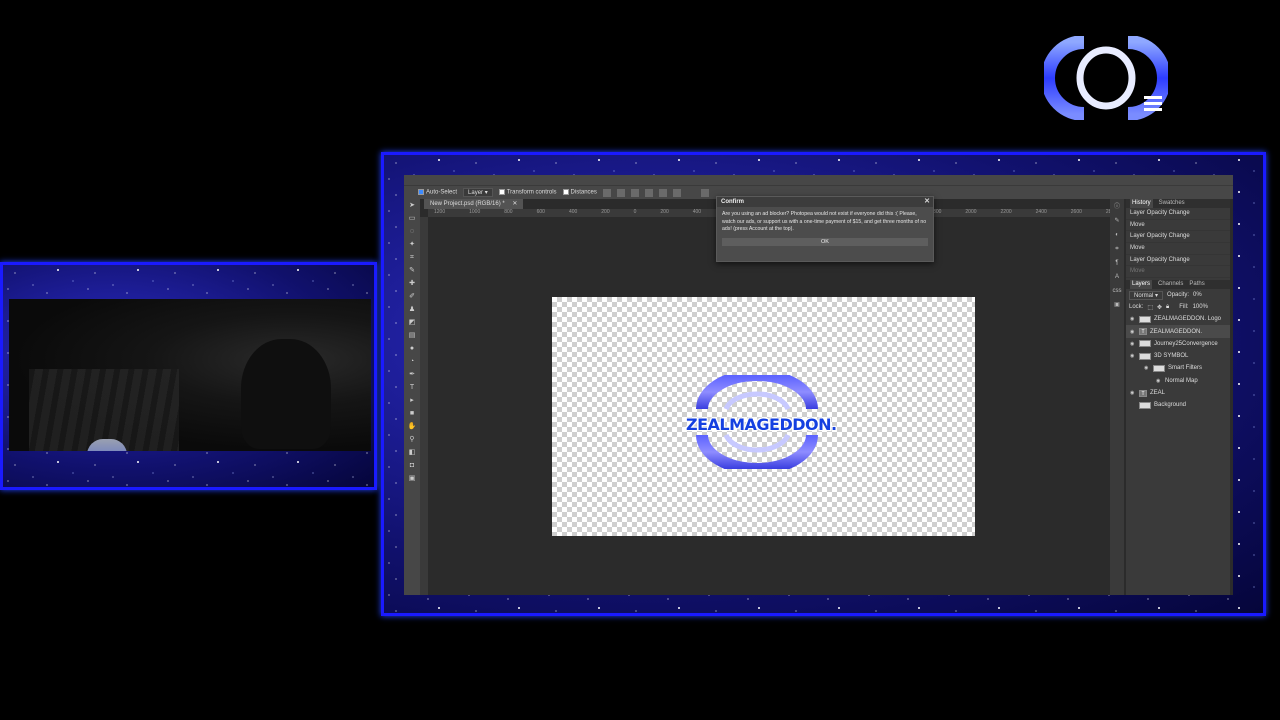  I want to click on lock-controls: Lock: ⬚ ✥ 🔒︎ Fill: 100%, so click(1178, 307).